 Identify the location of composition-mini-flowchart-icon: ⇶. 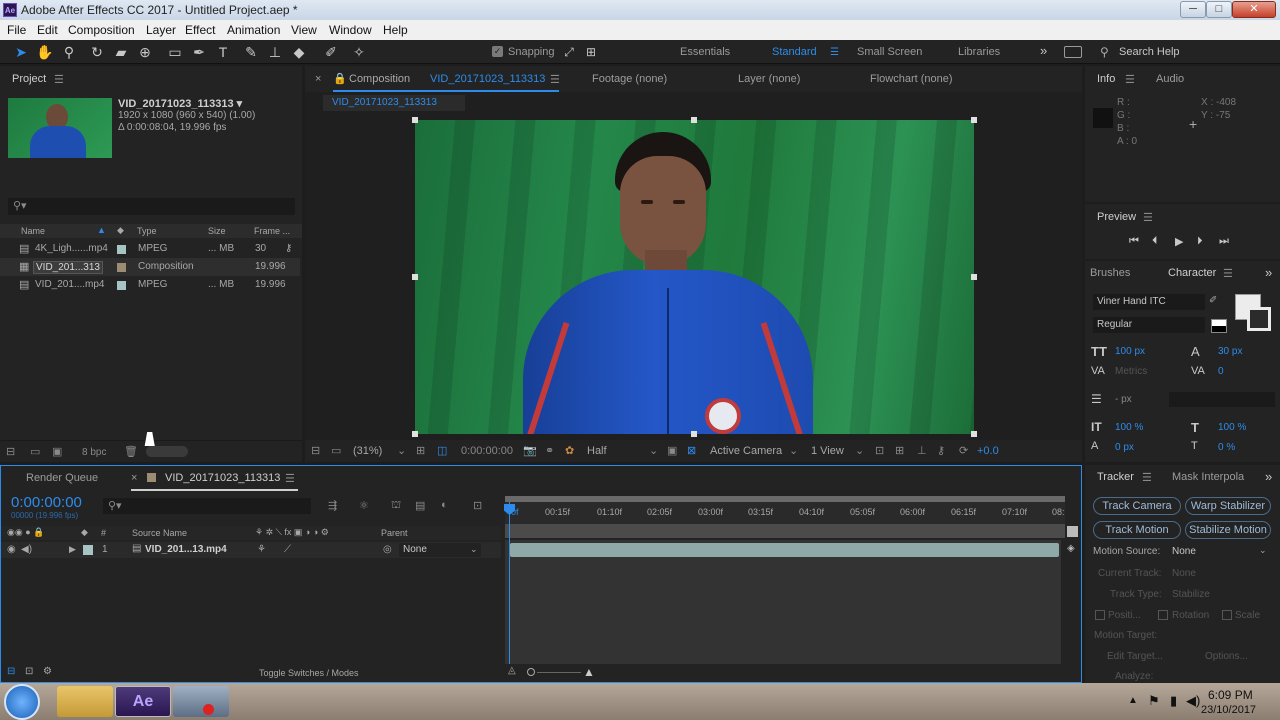
(332, 505).